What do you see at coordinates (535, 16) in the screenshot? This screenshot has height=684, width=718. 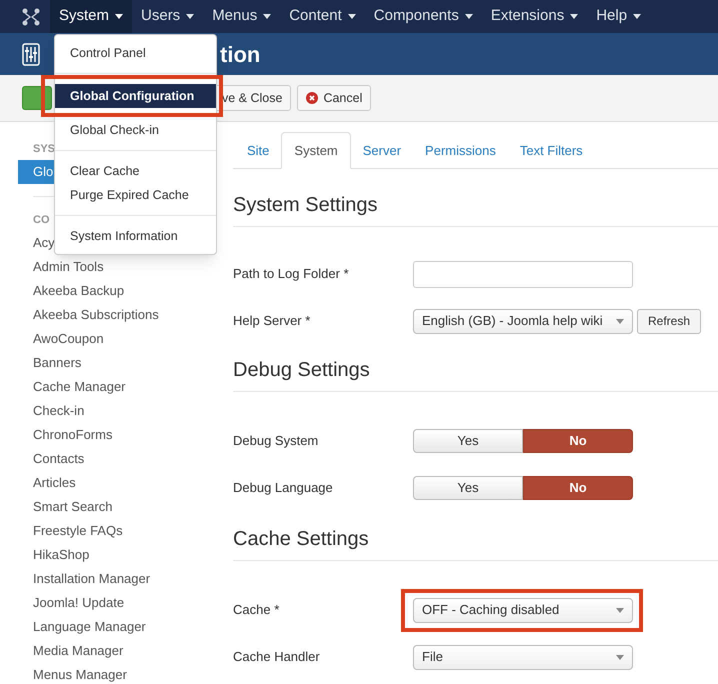 I see `menu-item: Extensions` at bounding box center [535, 16].